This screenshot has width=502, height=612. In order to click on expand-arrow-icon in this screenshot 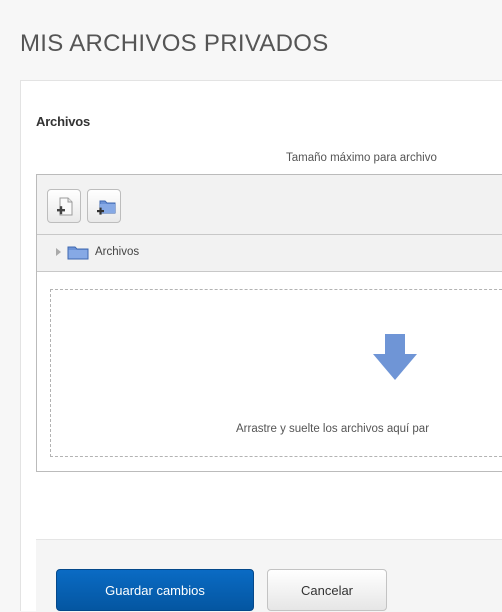, I will do `click(58, 252)`.